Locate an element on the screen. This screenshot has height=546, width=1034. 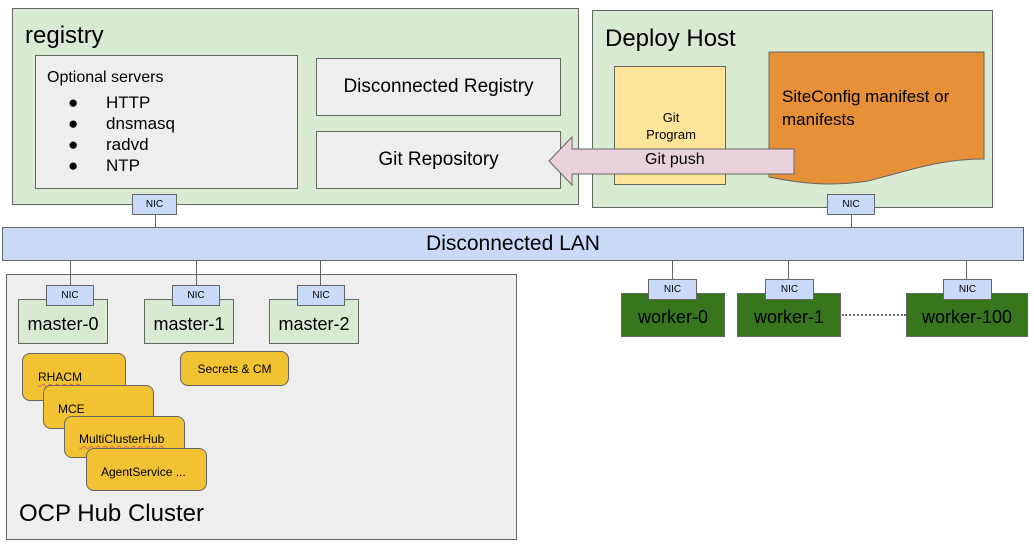
disconnected-registry-box: Disconnected Registry is located at coordinates (438, 87).